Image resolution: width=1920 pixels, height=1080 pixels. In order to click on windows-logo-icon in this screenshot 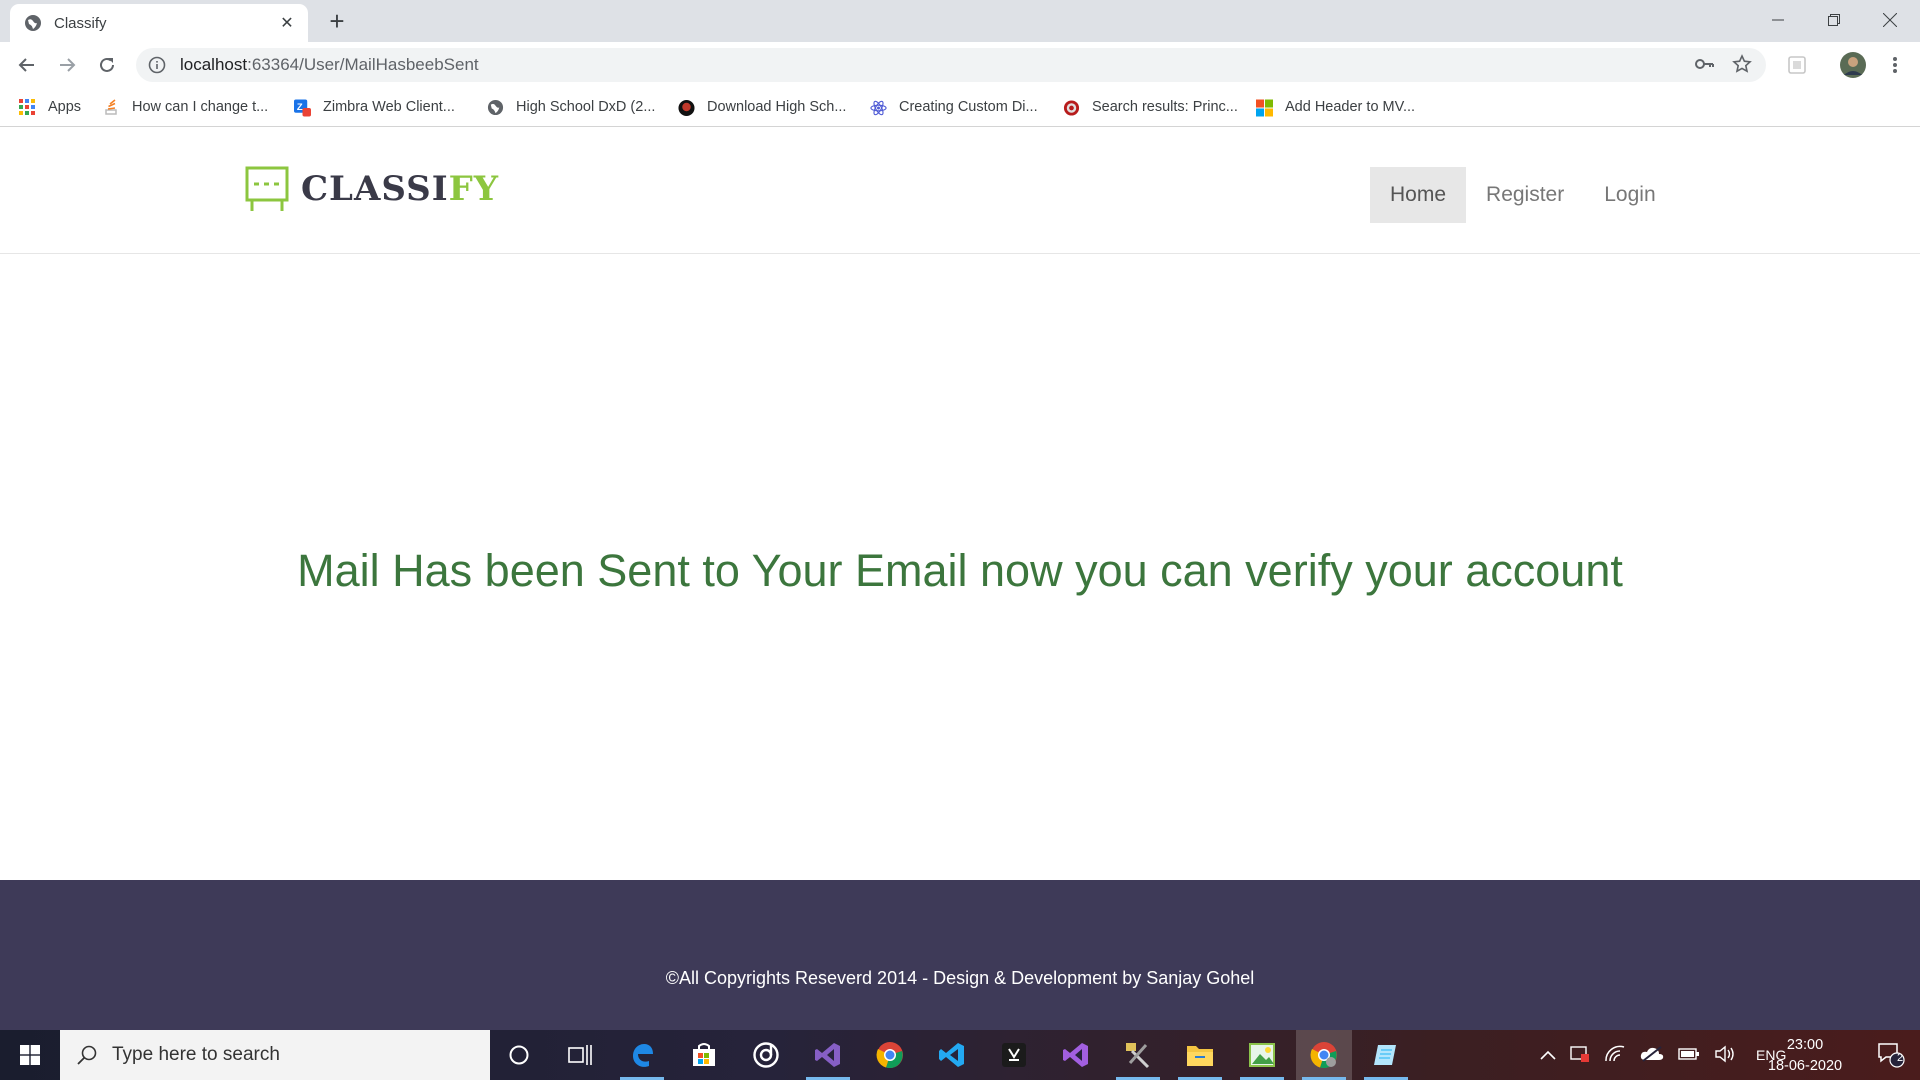, I will do `click(30, 1055)`.